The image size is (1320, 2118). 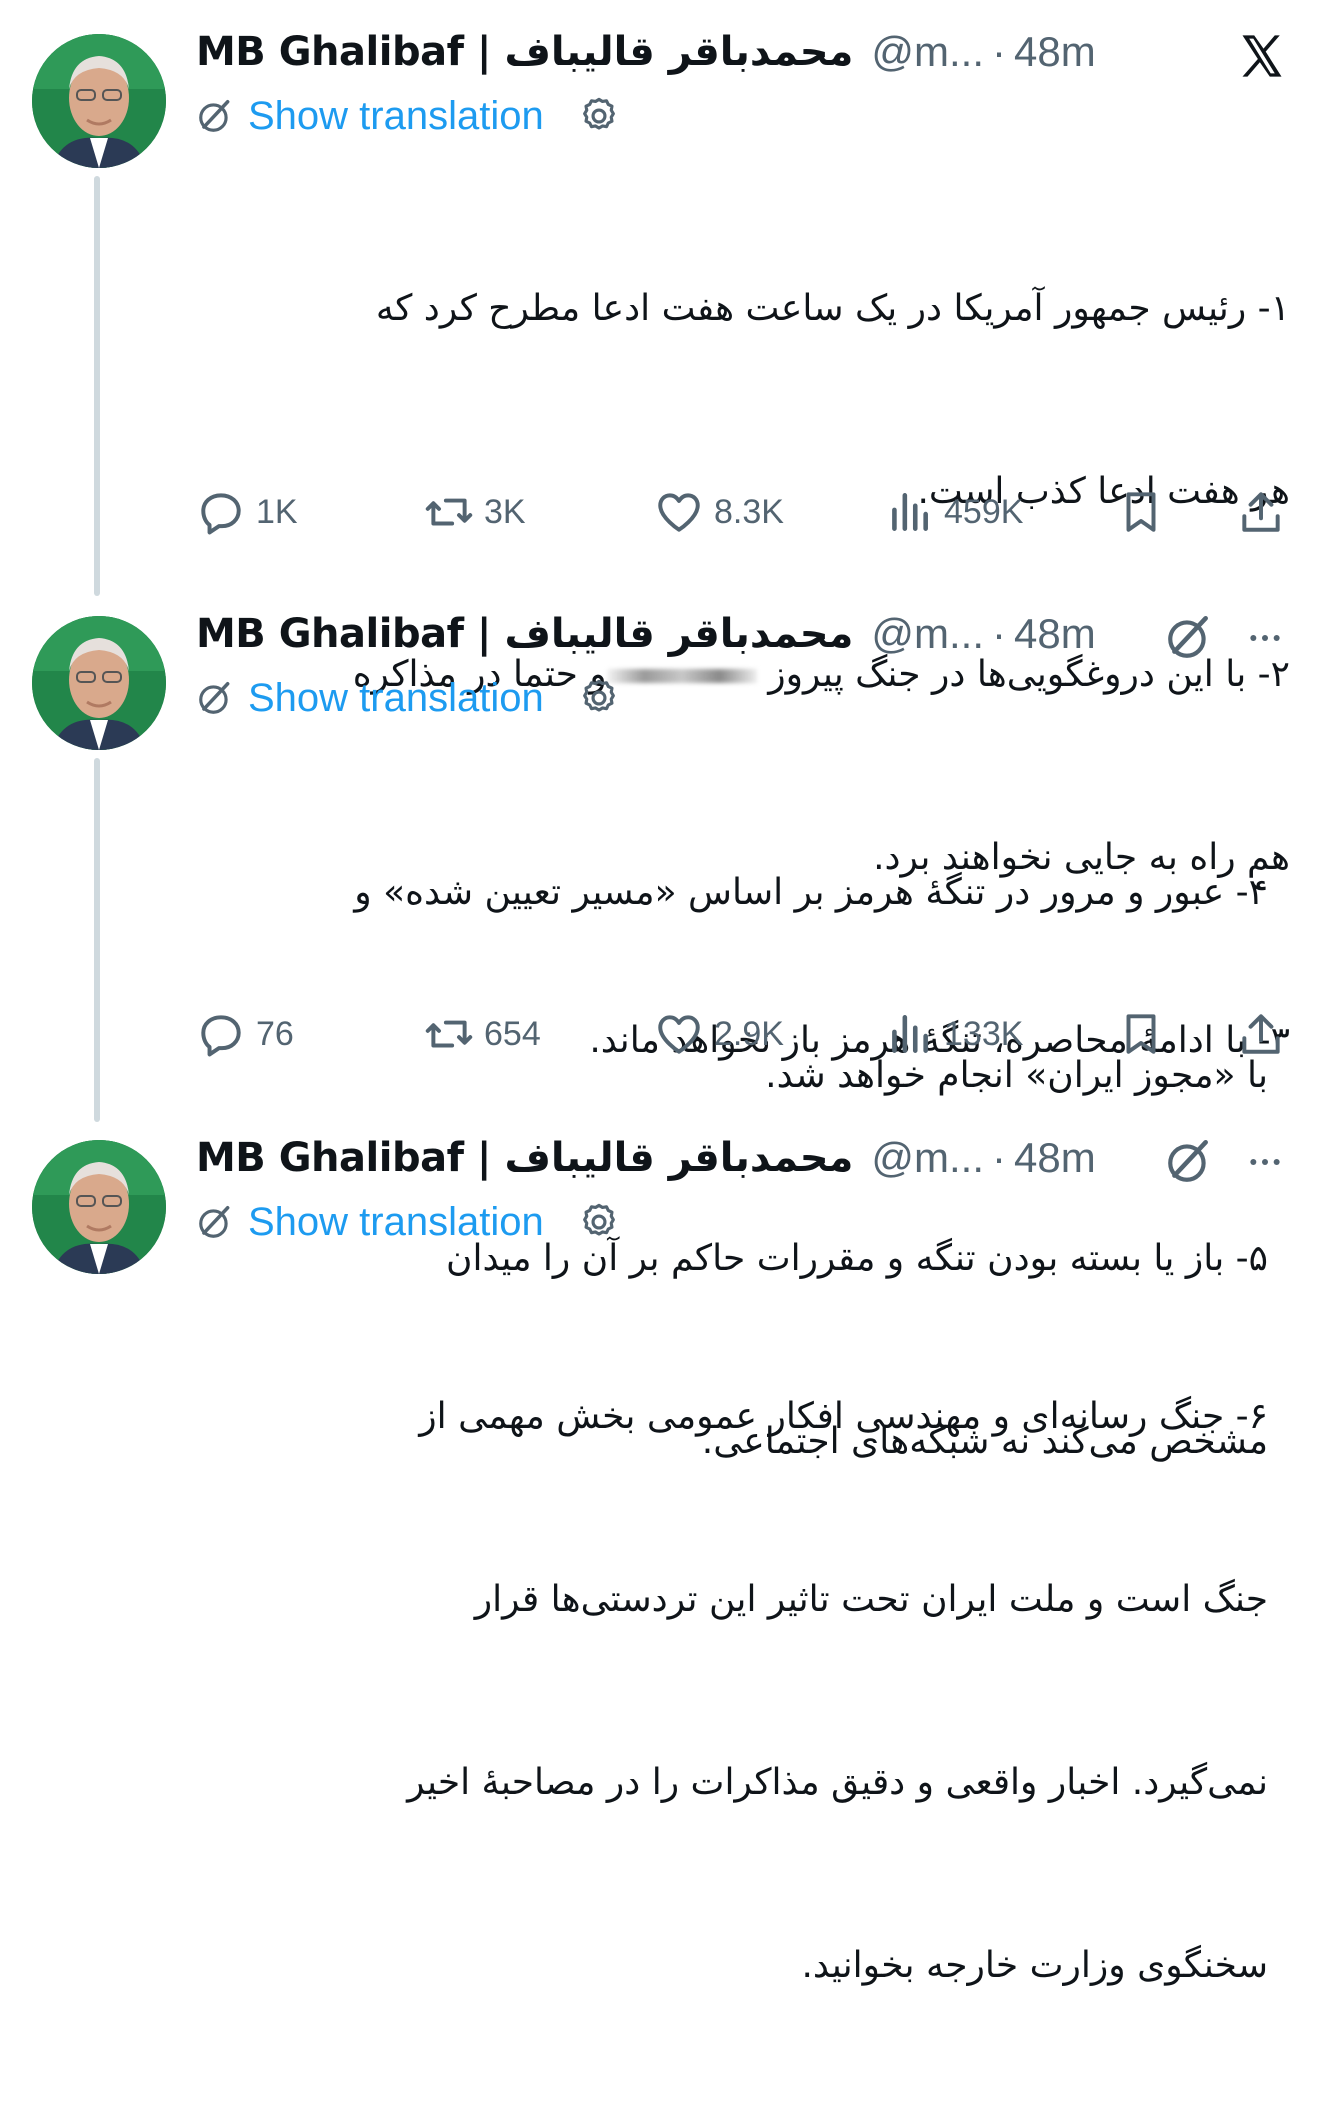 I want to click on x-logo-icon, so click(x=1262, y=56).